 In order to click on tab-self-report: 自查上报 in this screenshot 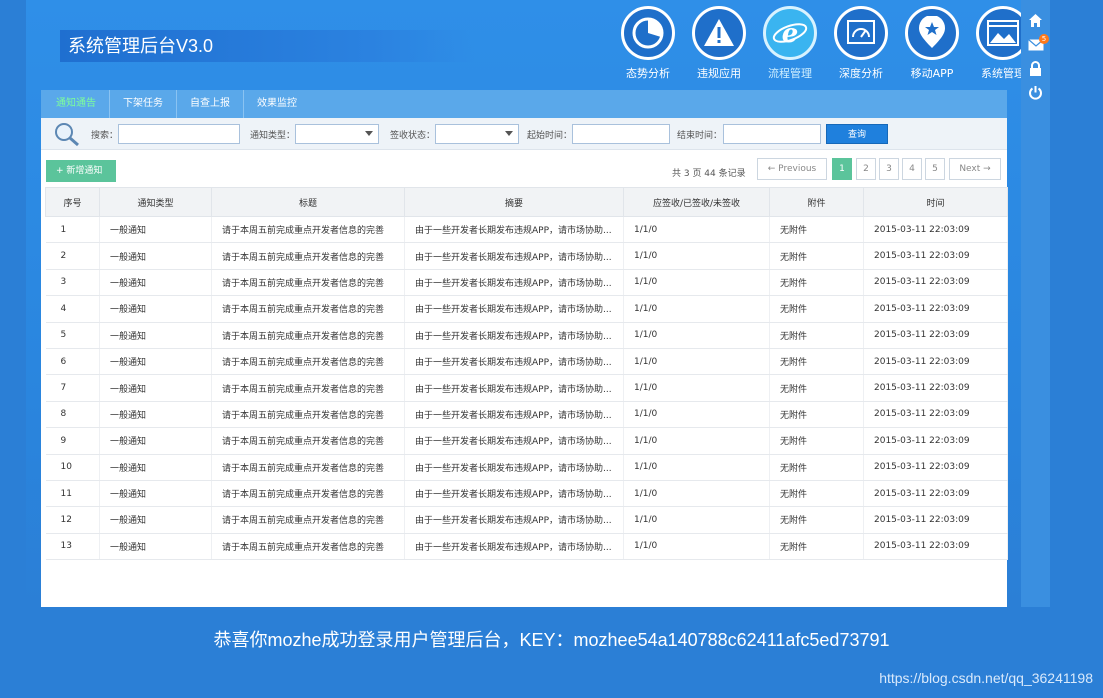, I will do `click(210, 104)`.